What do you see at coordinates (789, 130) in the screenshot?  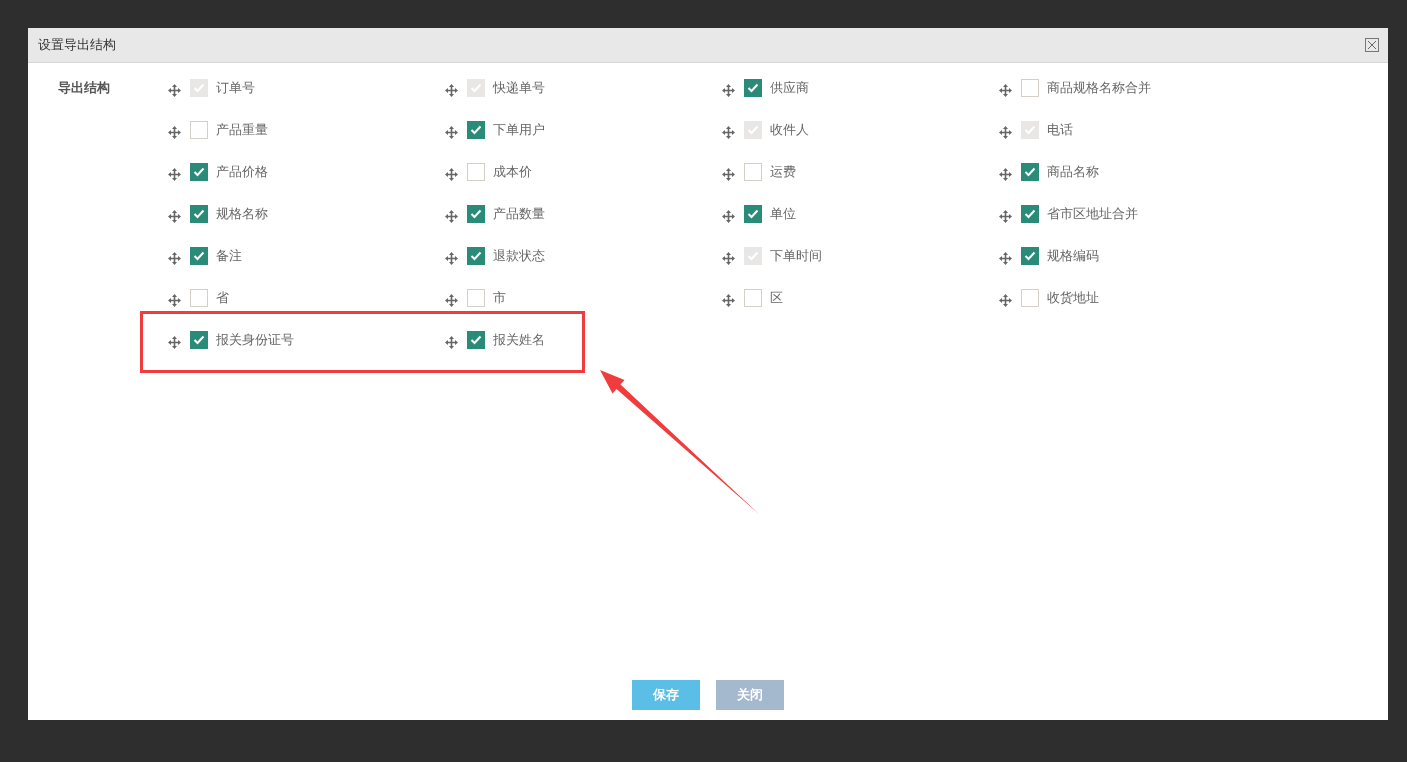 I see `option-label: 收件人` at bounding box center [789, 130].